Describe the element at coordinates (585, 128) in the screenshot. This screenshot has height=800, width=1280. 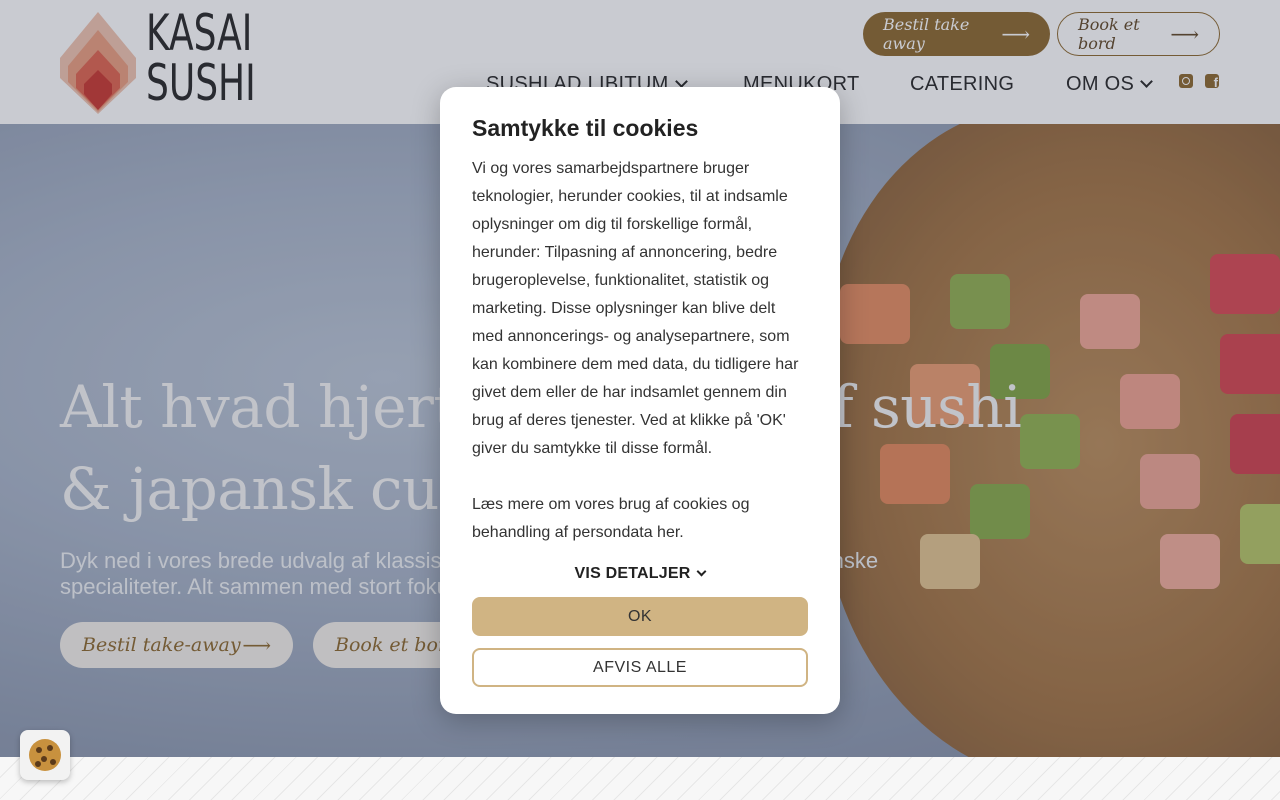
I see `dialog-title: Samtykke til cookies` at that location.